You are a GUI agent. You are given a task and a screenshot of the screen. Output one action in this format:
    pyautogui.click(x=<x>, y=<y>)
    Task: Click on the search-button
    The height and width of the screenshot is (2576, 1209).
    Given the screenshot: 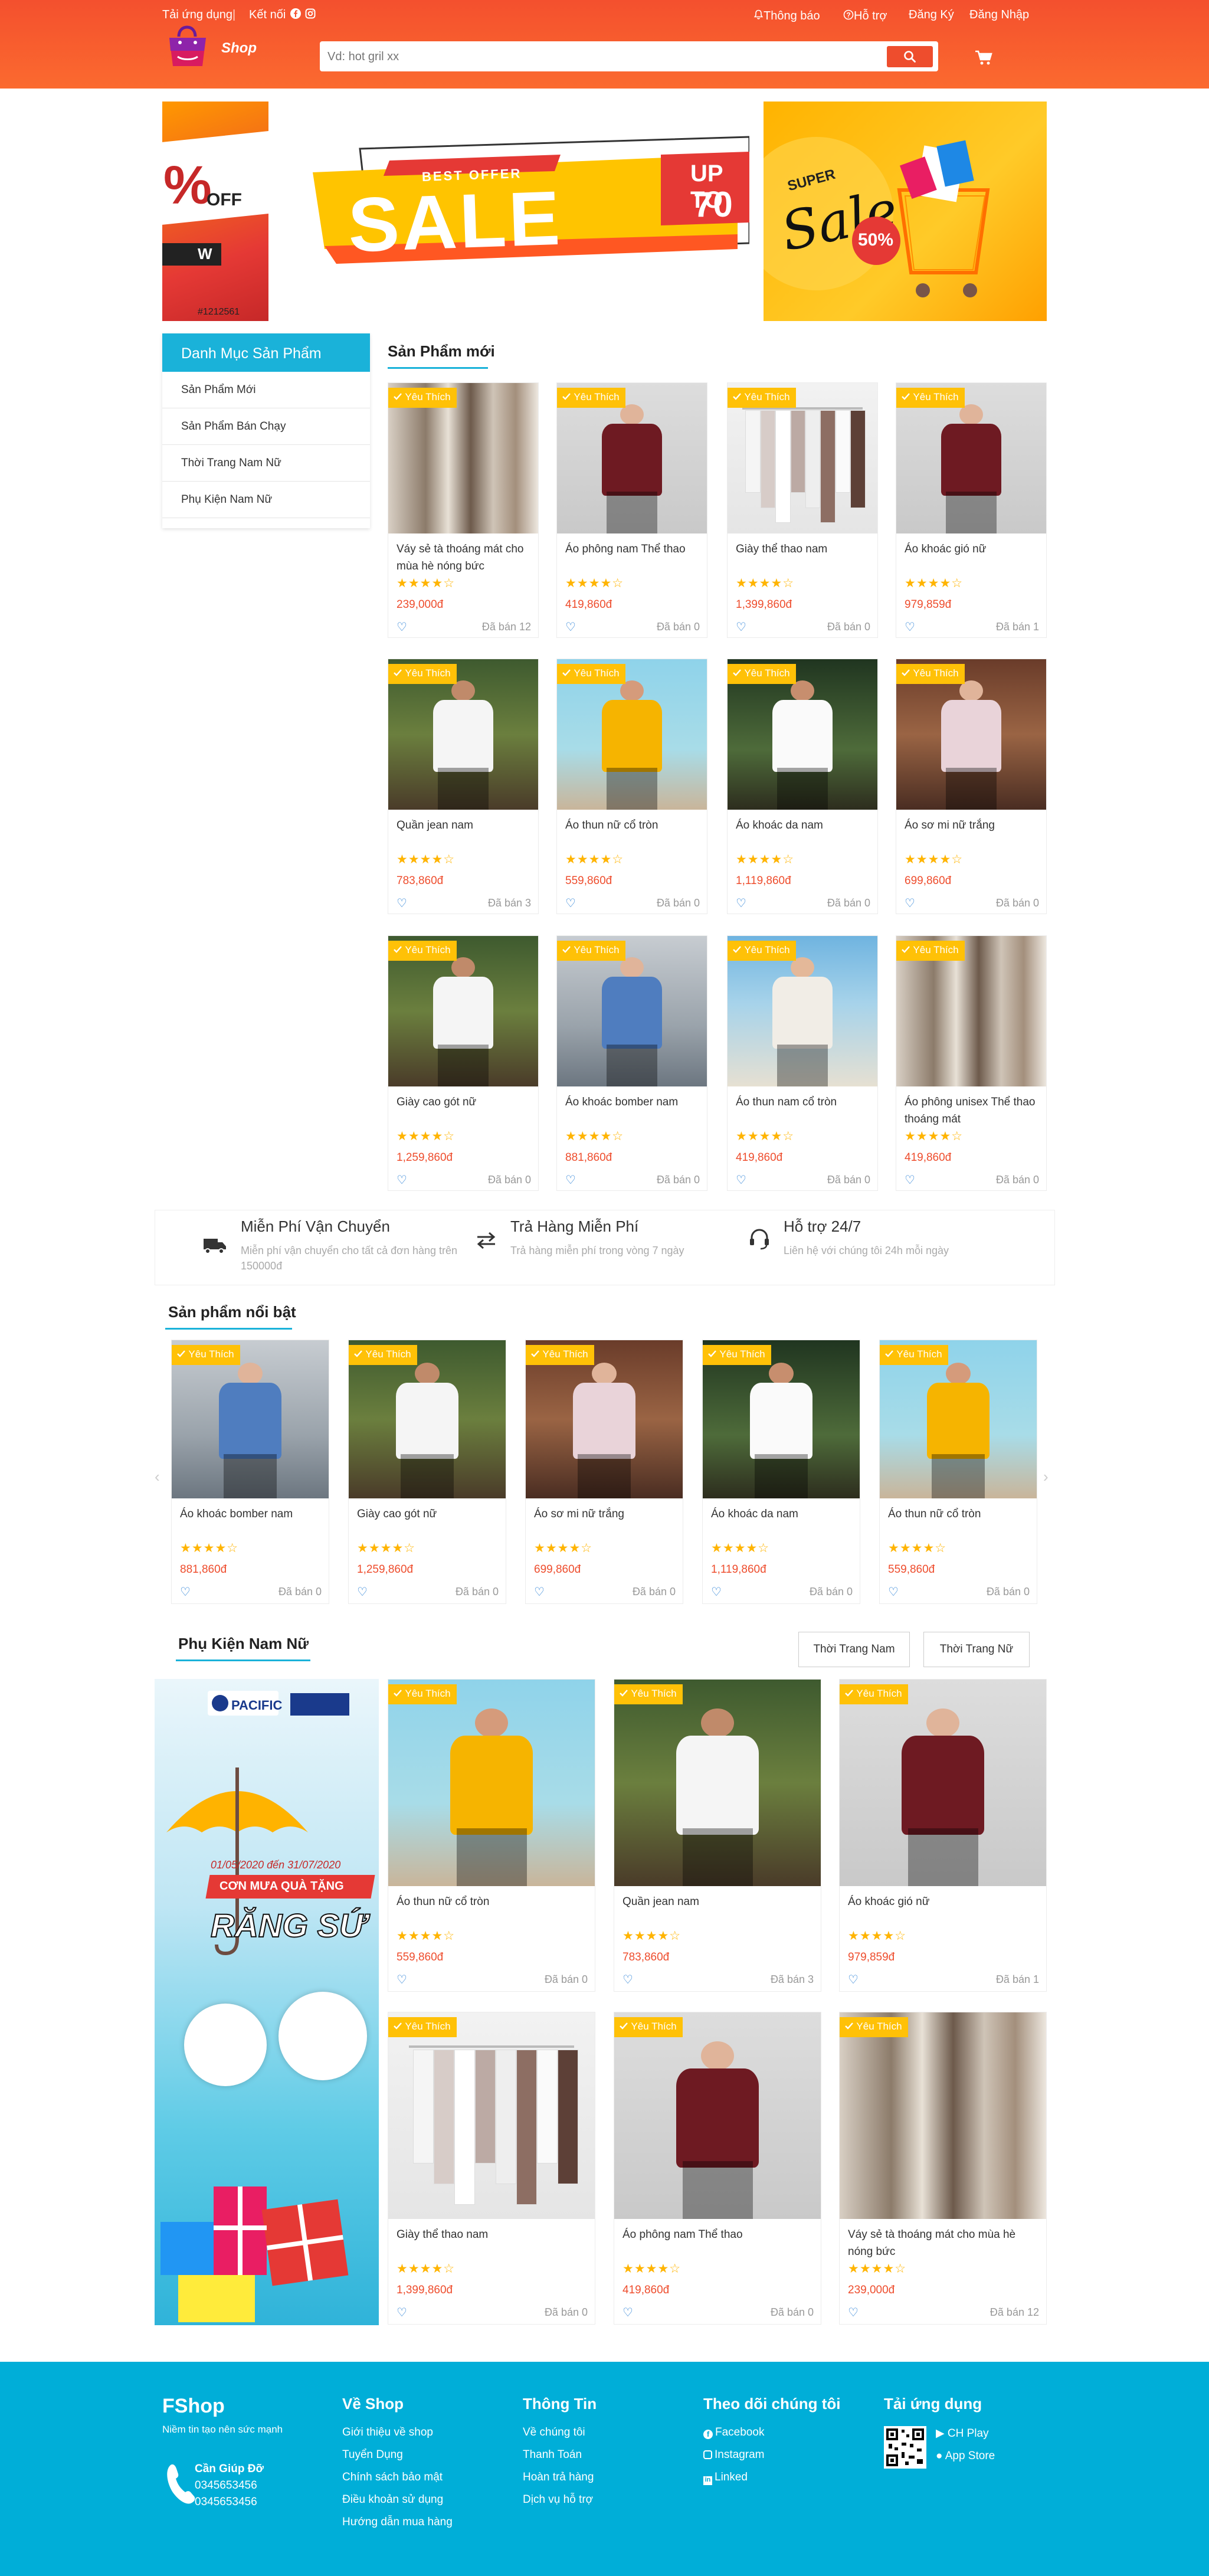 What is the action you would take?
    pyautogui.click(x=910, y=57)
    